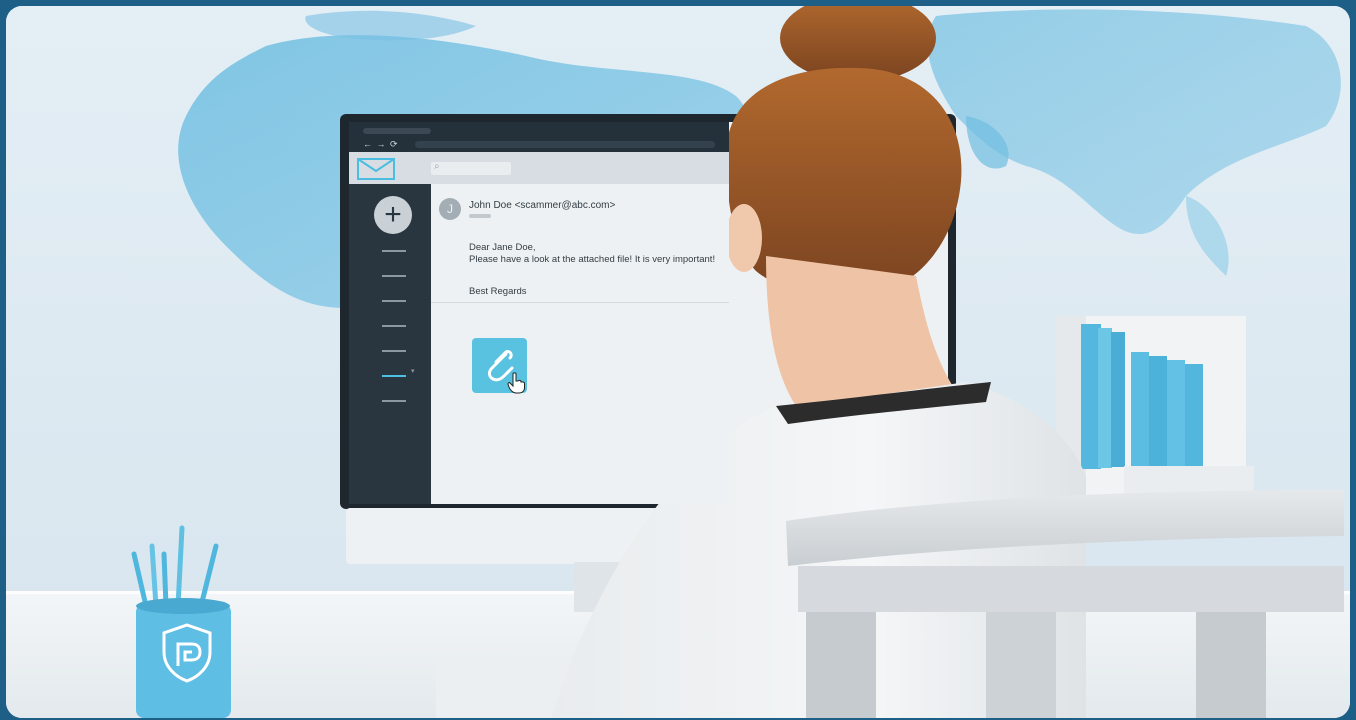 The height and width of the screenshot is (720, 1356). I want to click on hand-pointer-icon, so click(516, 383).